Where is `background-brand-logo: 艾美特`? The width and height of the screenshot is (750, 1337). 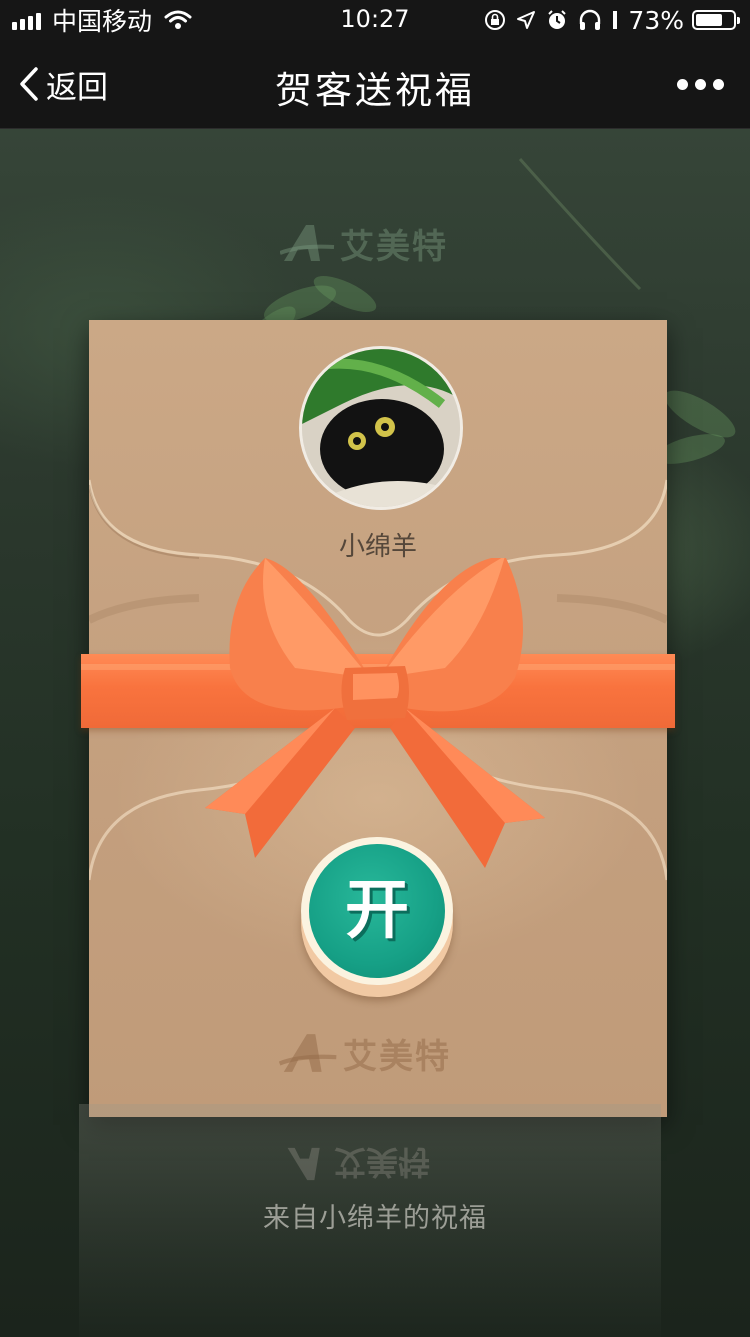 background-brand-logo: 艾美特 is located at coordinates (364, 244).